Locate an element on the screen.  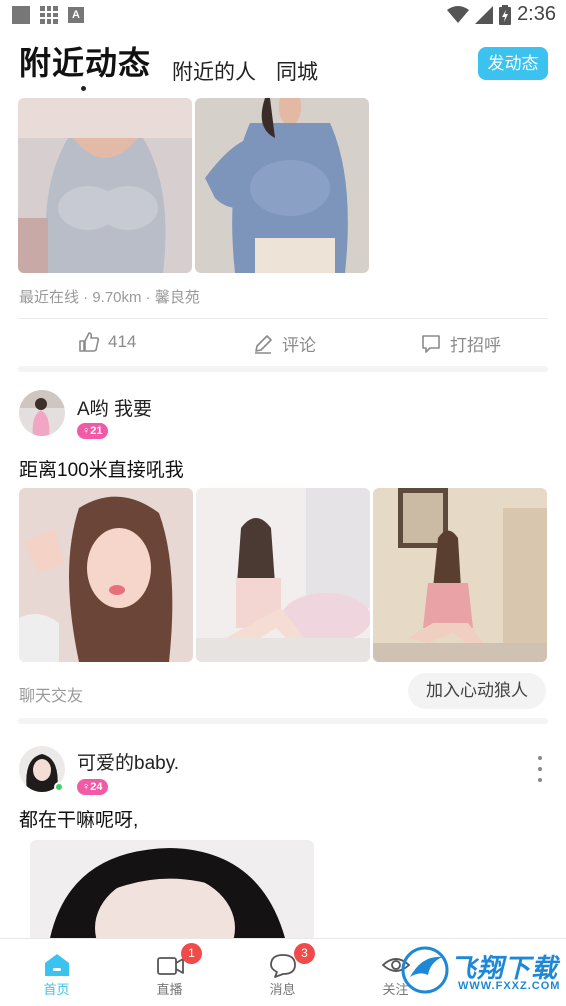
greet-label: 打招呼 is located at coordinates (475, 345).